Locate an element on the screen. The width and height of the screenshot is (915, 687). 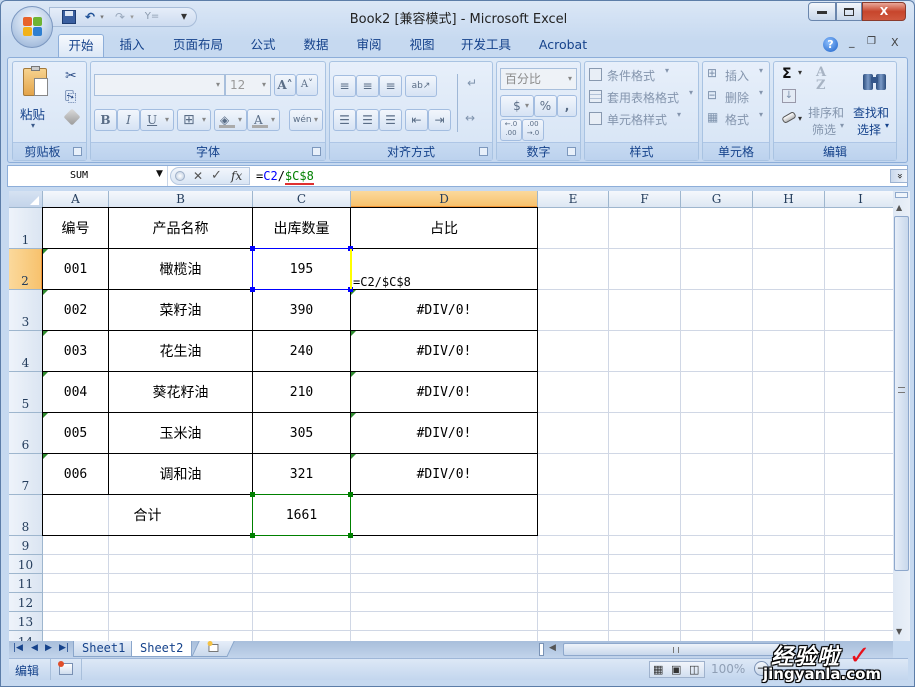
header-cell: 出库数量 is located at coordinates (301, 228).